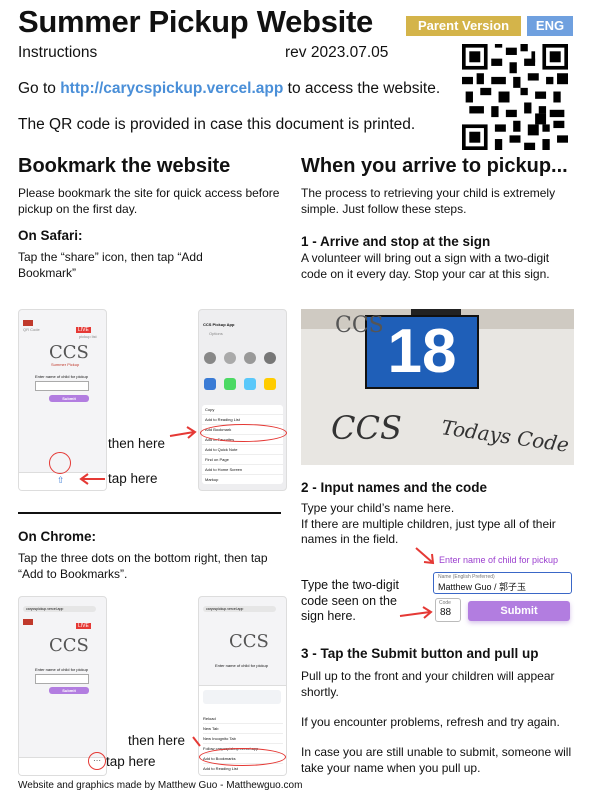  What do you see at coordinates (60, 463) in the screenshot?
I see `safari-share-circle` at bounding box center [60, 463].